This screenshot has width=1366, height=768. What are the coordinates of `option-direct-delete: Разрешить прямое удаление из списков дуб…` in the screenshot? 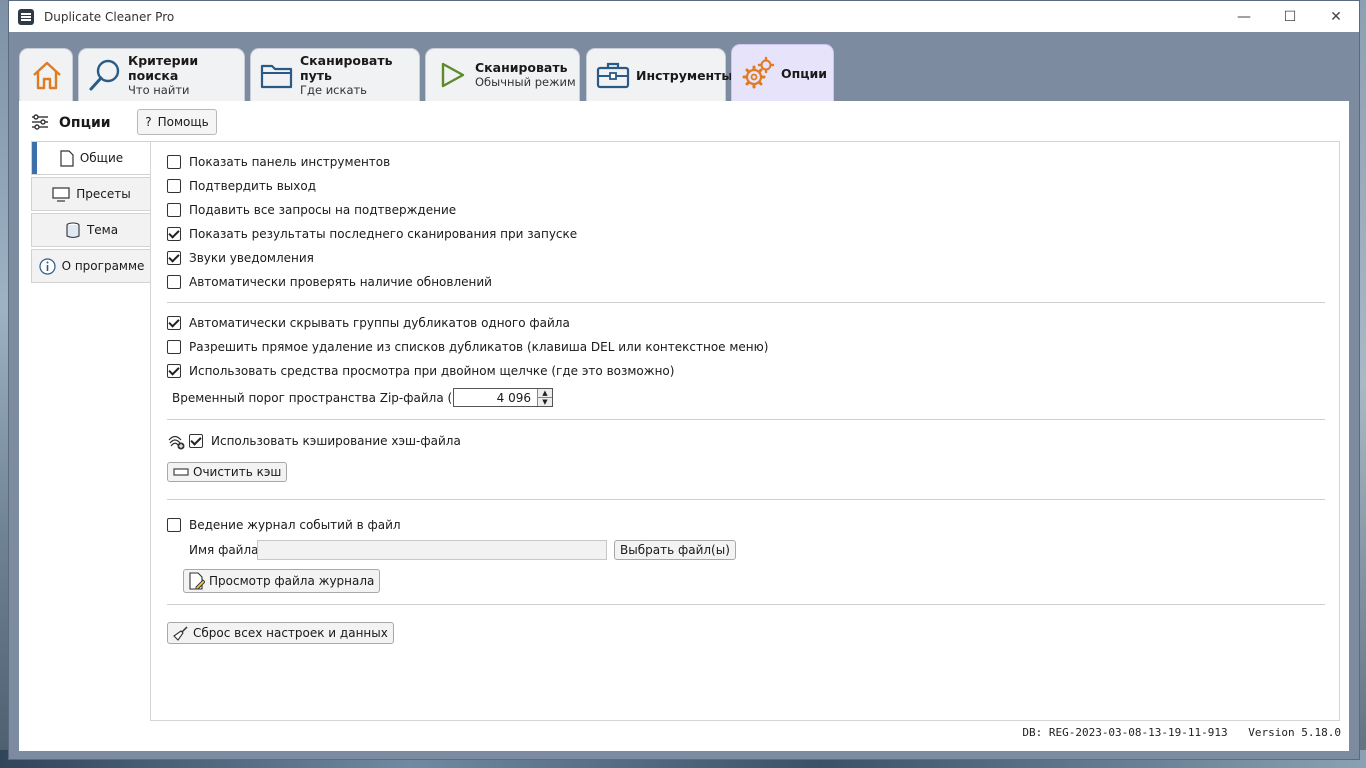 It's located at (467, 347).